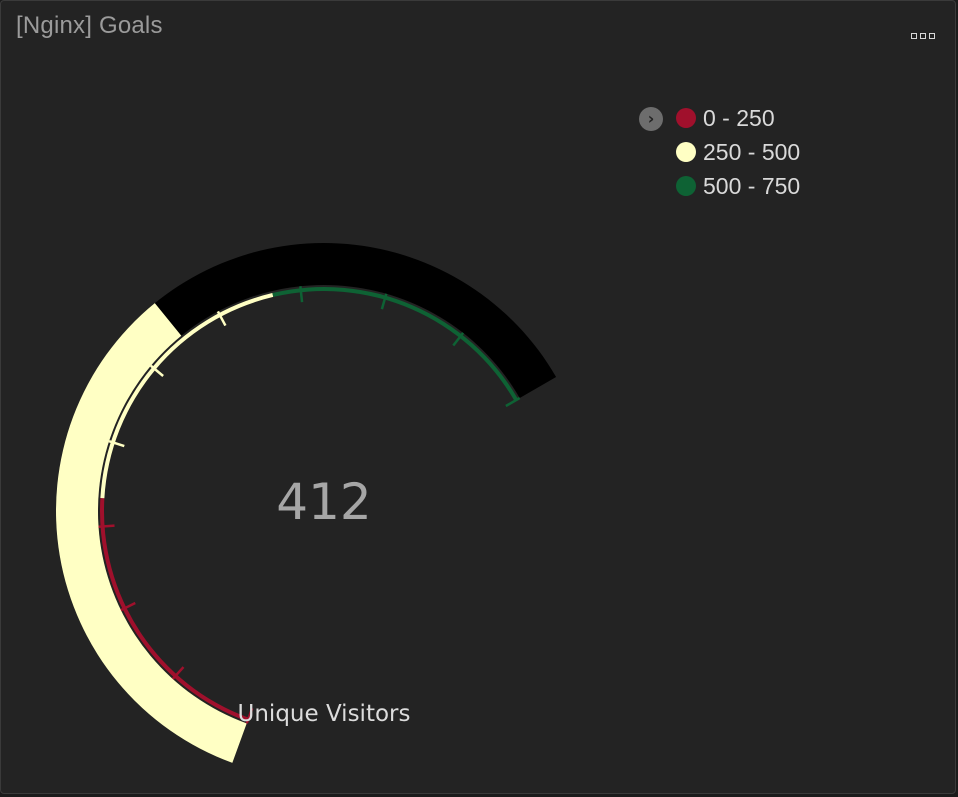 Image resolution: width=958 pixels, height=797 pixels. What do you see at coordinates (324, 714) in the screenshot?
I see `gauge-label: Unique Visitors` at bounding box center [324, 714].